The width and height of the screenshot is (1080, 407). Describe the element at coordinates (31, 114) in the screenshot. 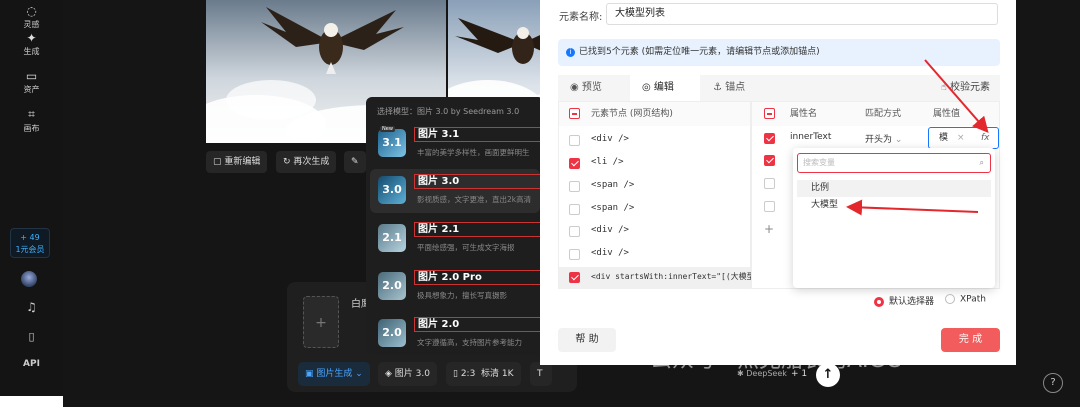

I see `canvas-icon: ⌗` at that location.